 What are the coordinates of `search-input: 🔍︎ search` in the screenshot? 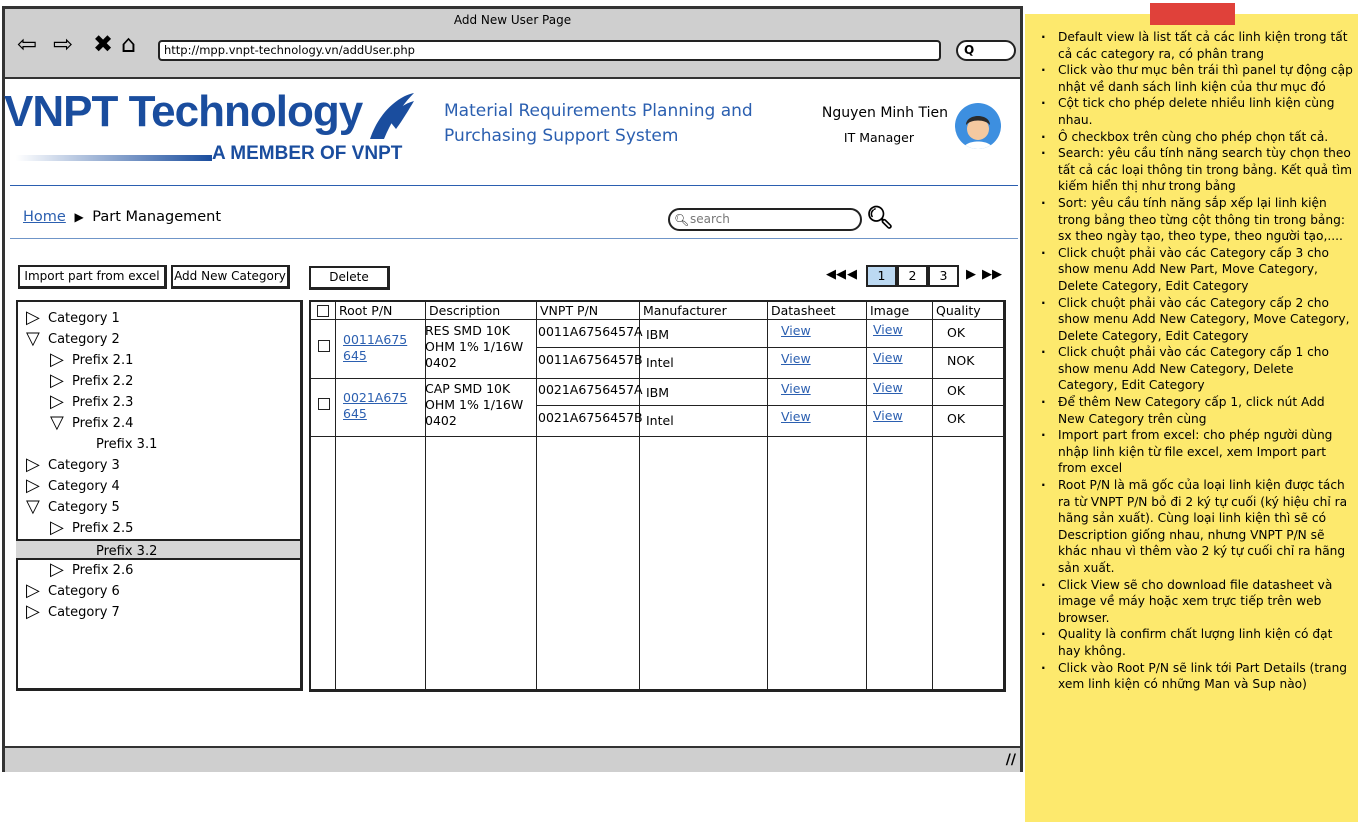 It's located at (765, 219).